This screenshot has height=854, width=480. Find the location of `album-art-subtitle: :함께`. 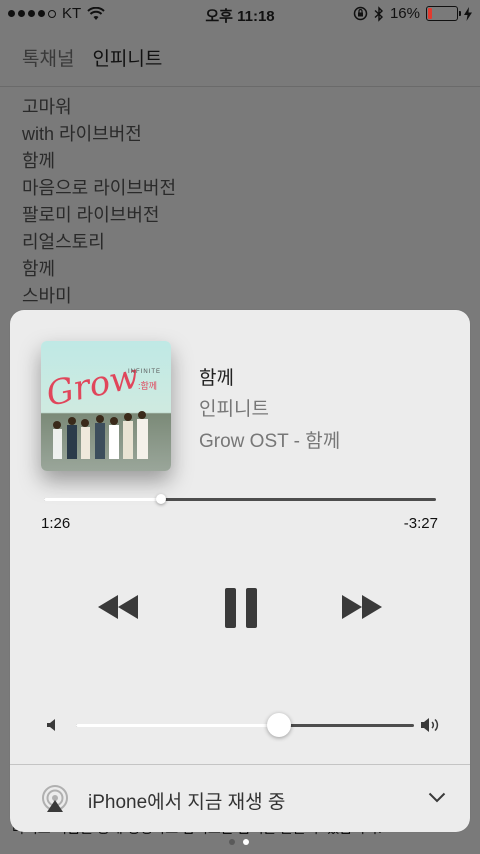

album-art-subtitle: :함께 is located at coordinates (147, 386).